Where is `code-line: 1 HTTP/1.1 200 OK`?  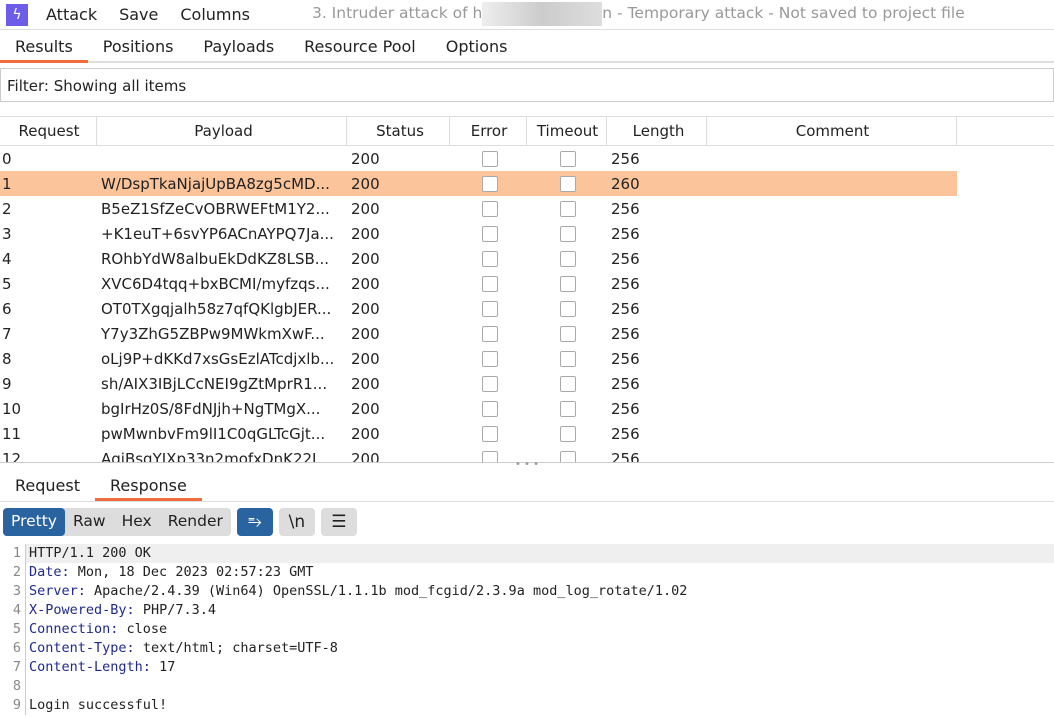 code-line: 1 HTTP/1.1 200 OK is located at coordinates (527, 553).